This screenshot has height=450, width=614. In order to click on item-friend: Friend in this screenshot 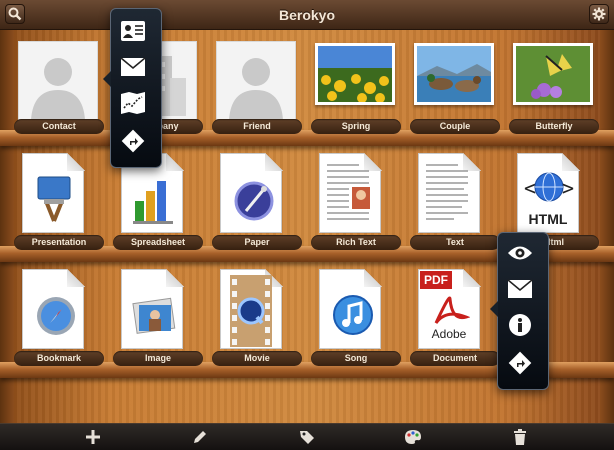, I will do `click(256, 85)`.